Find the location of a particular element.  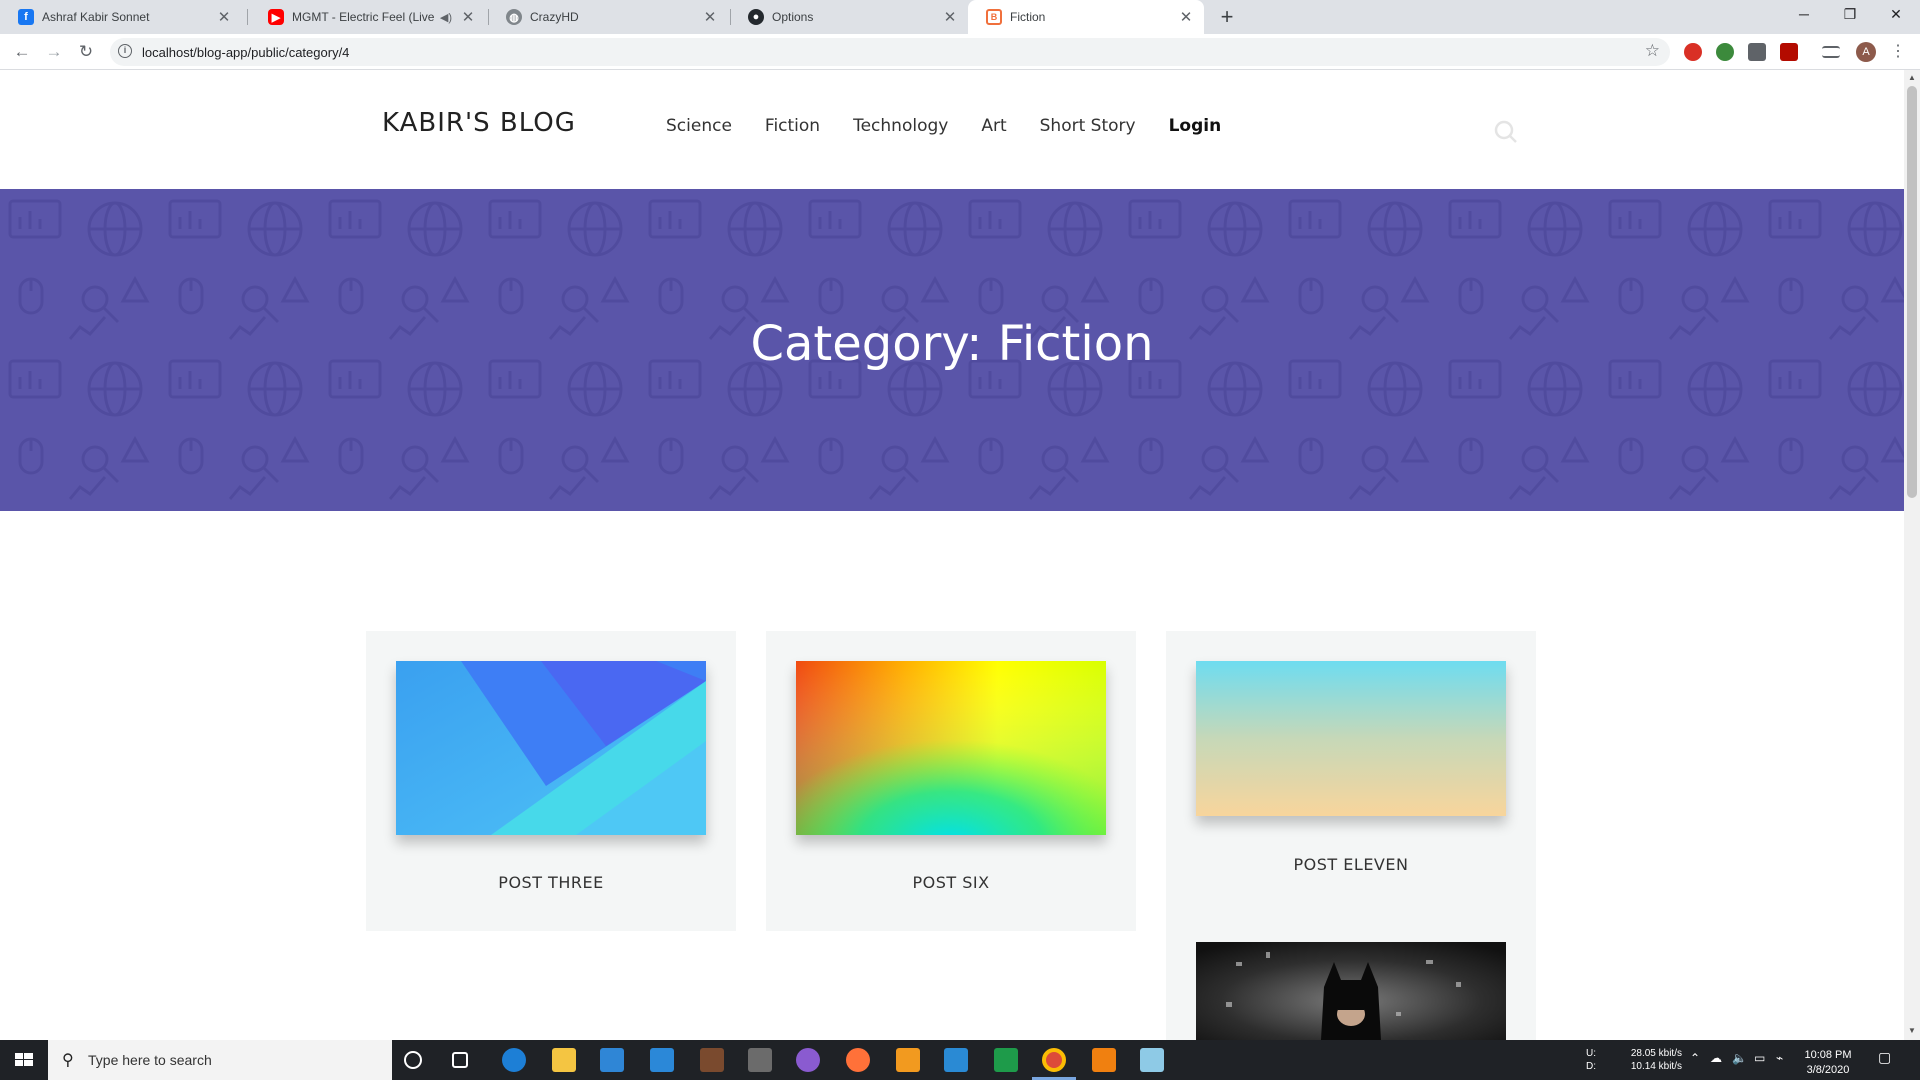

minimize-icon: ─ is located at coordinates (1804, 15).